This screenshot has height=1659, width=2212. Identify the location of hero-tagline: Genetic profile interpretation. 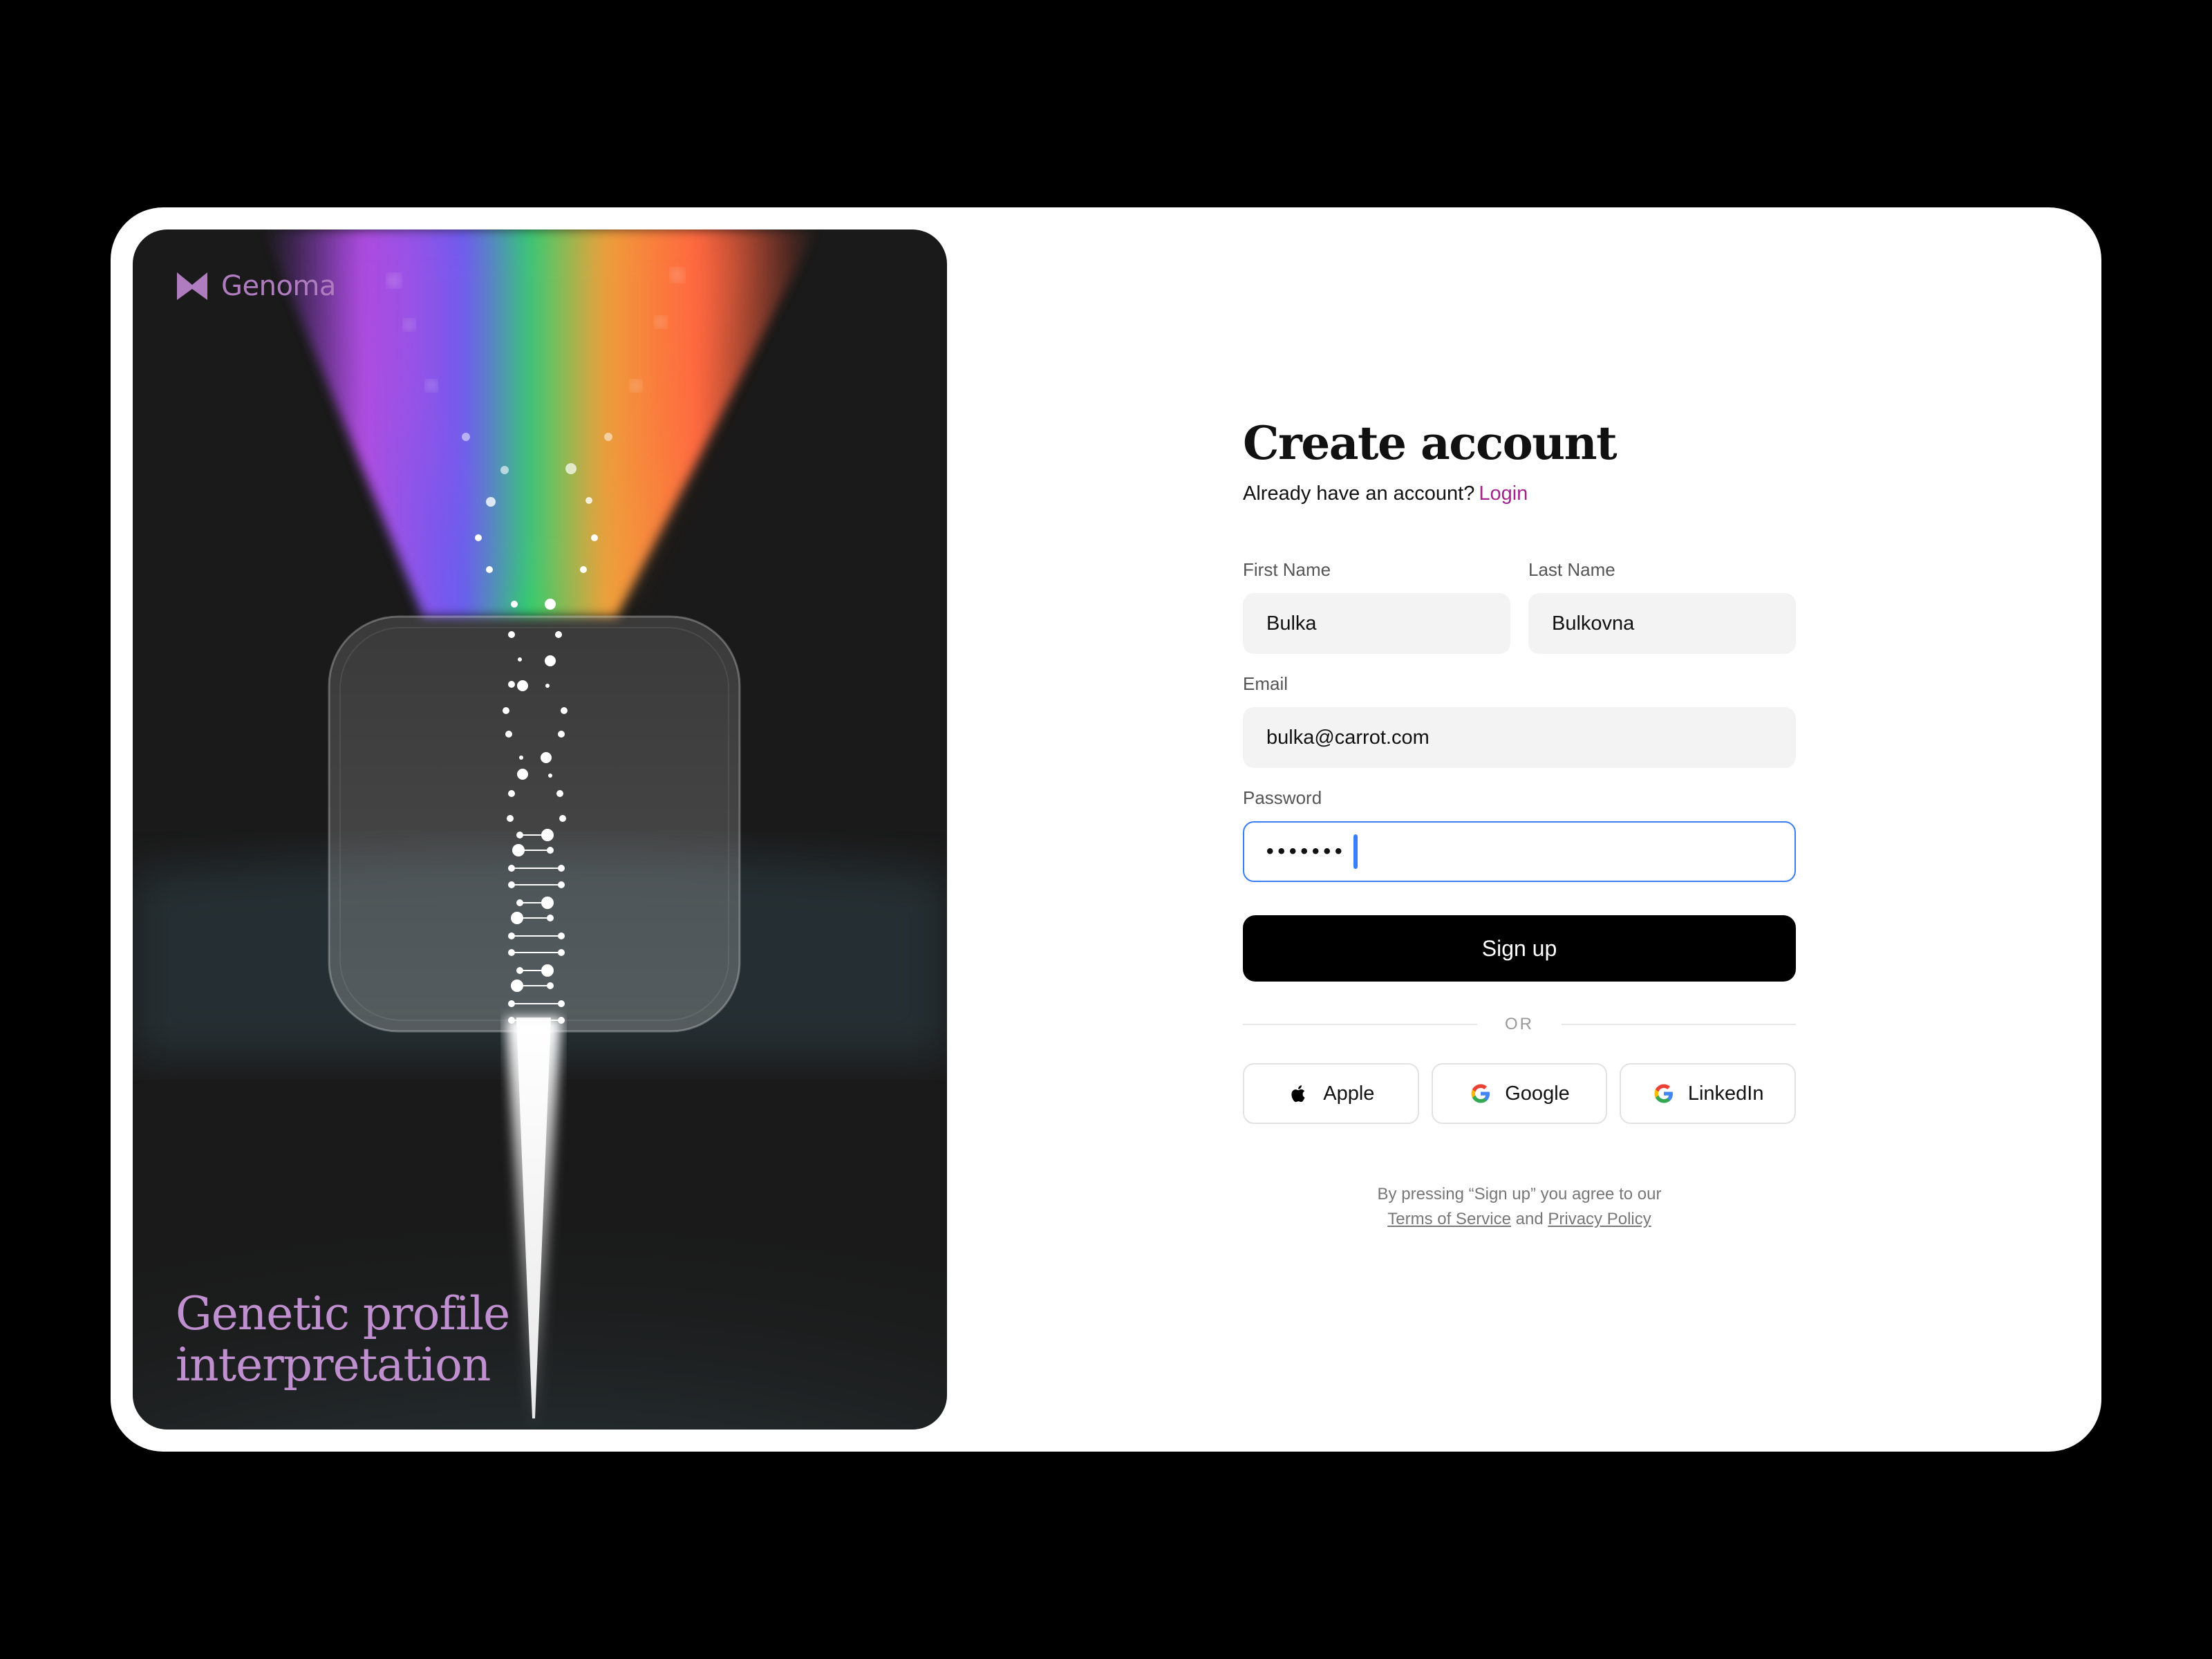
(343, 1339).